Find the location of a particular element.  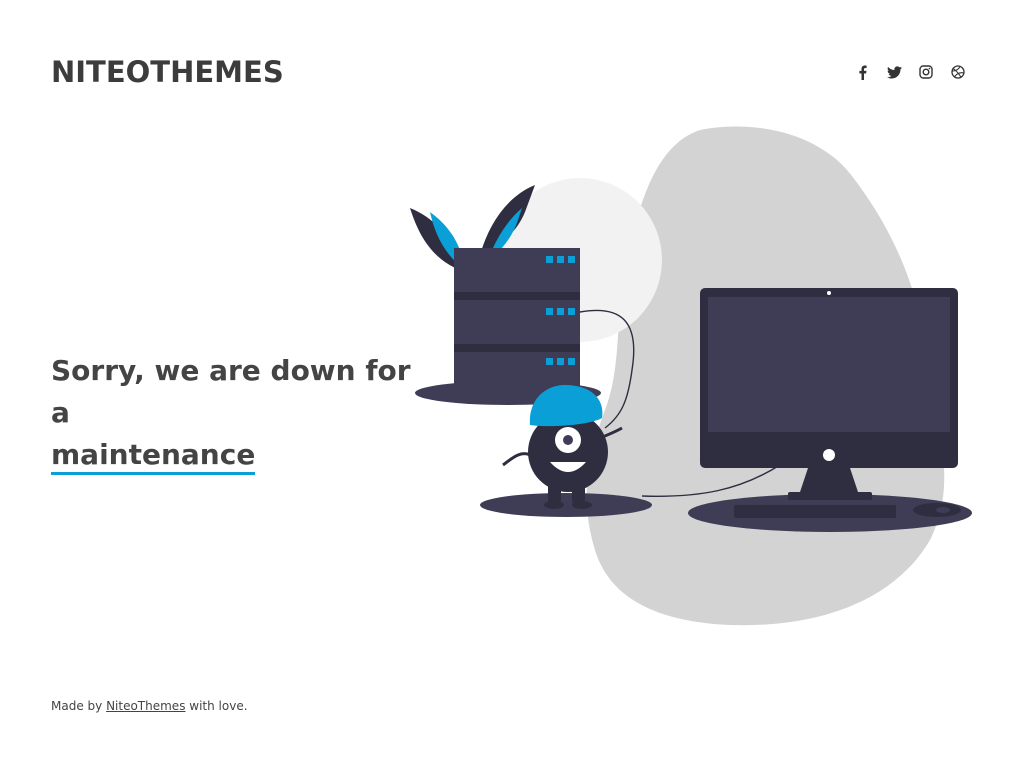

instagram-icon is located at coordinates (926, 72).